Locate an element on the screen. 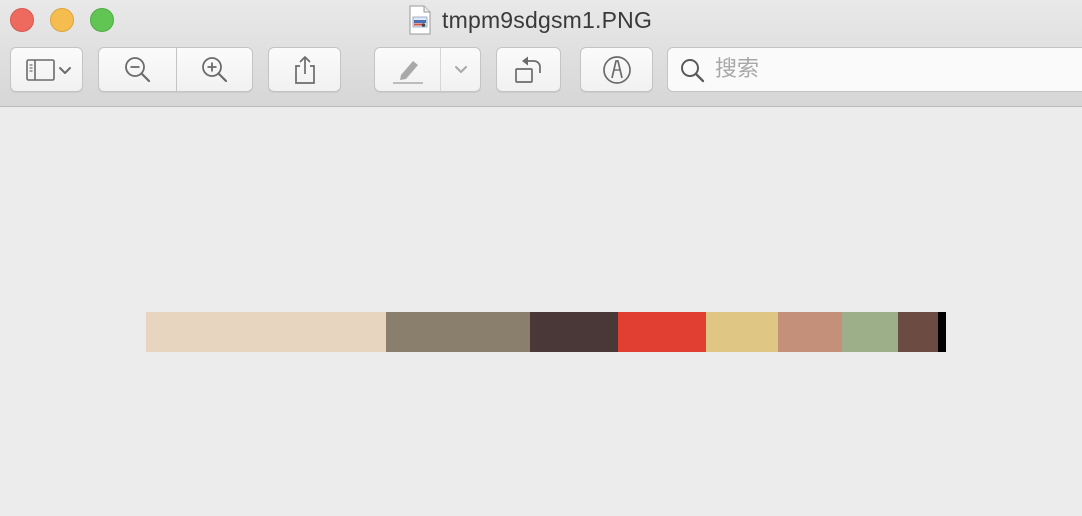 The width and height of the screenshot is (1082, 516). window-title-text: tmpm9sdgsm1.PNG is located at coordinates (547, 19).